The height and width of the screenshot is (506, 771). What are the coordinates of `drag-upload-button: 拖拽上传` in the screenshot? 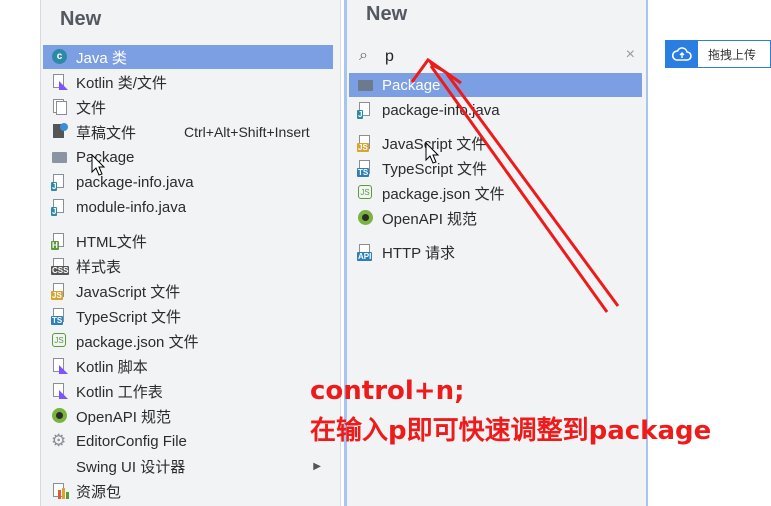 It's located at (718, 54).